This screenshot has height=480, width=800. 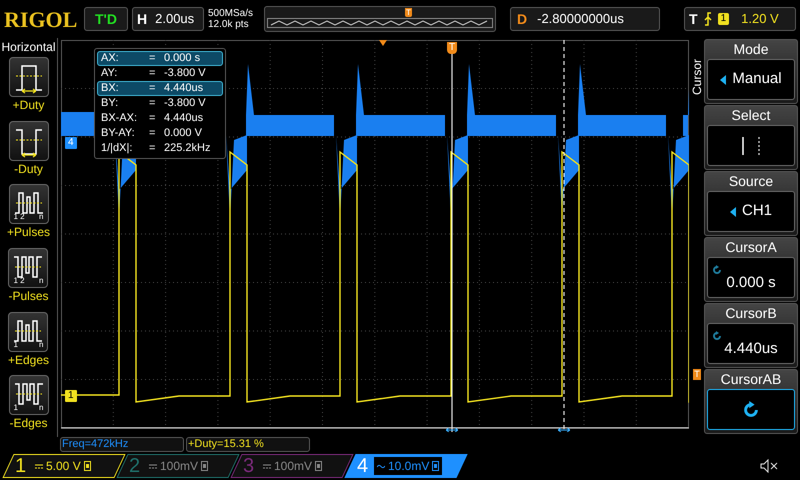 What do you see at coordinates (751, 137) in the screenshot?
I see `softkey: Select` at bounding box center [751, 137].